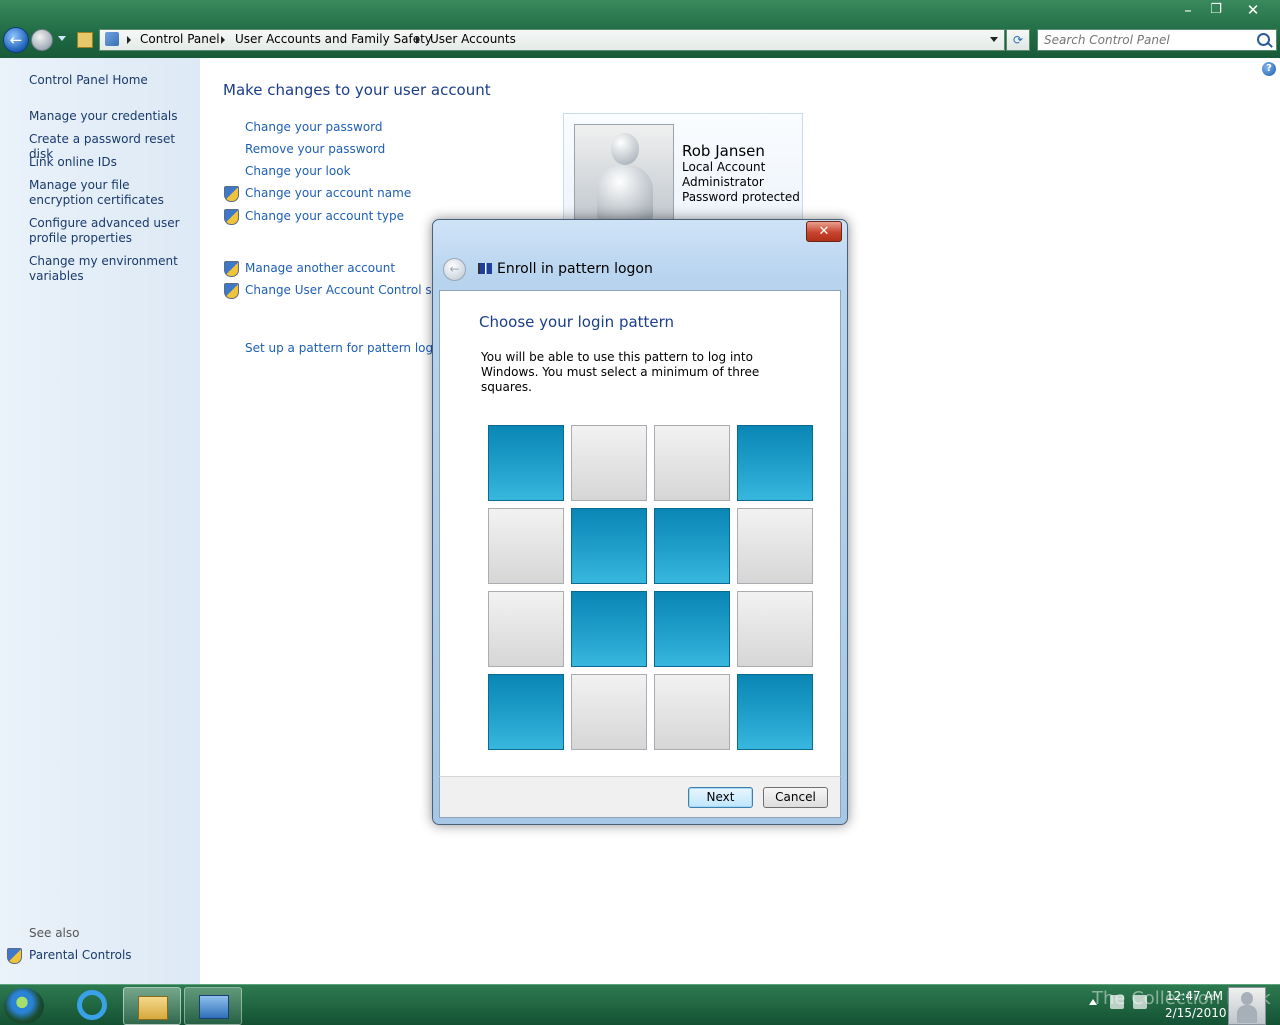 This screenshot has width=1280, height=1025. What do you see at coordinates (1188, 10) in the screenshot?
I see `minimize-button: –` at bounding box center [1188, 10].